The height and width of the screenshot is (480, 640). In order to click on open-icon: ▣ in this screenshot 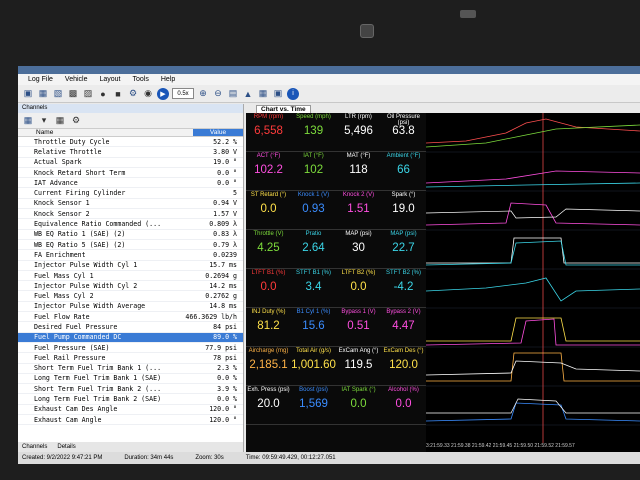, I will do `click(28, 94)`.